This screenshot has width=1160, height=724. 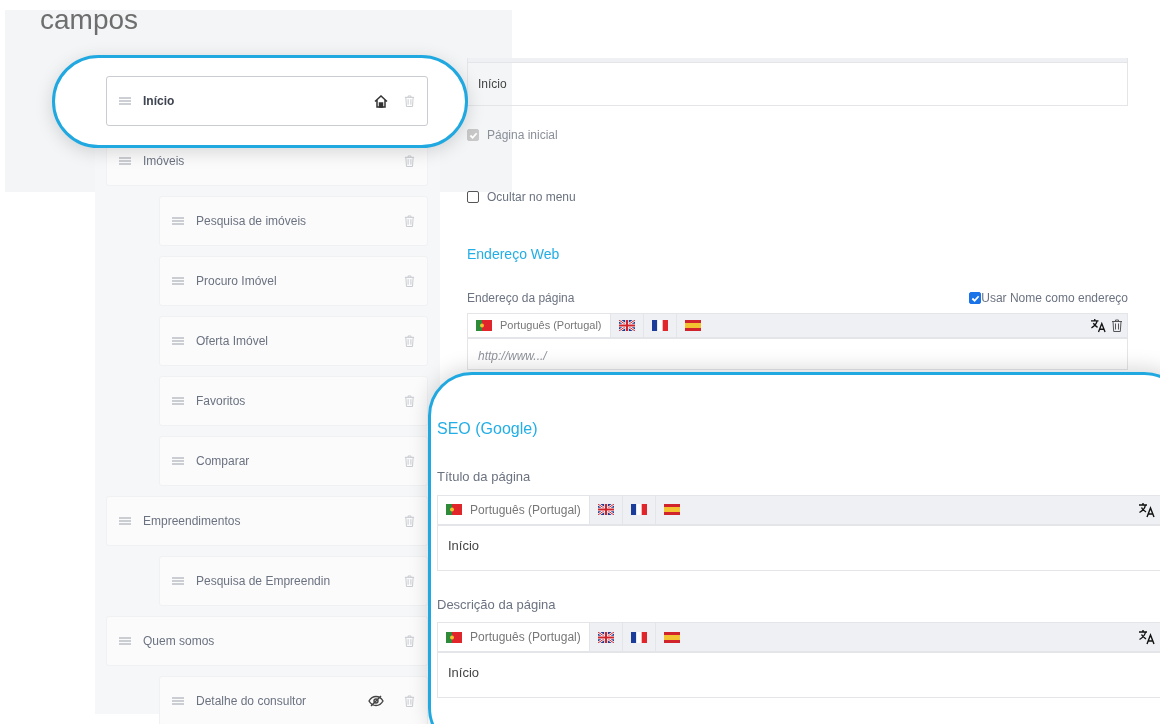 What do you see at coordinates (159, 101) in the screenshot?
I see `menu-item-label: Início` at bounding box center [159, 101].